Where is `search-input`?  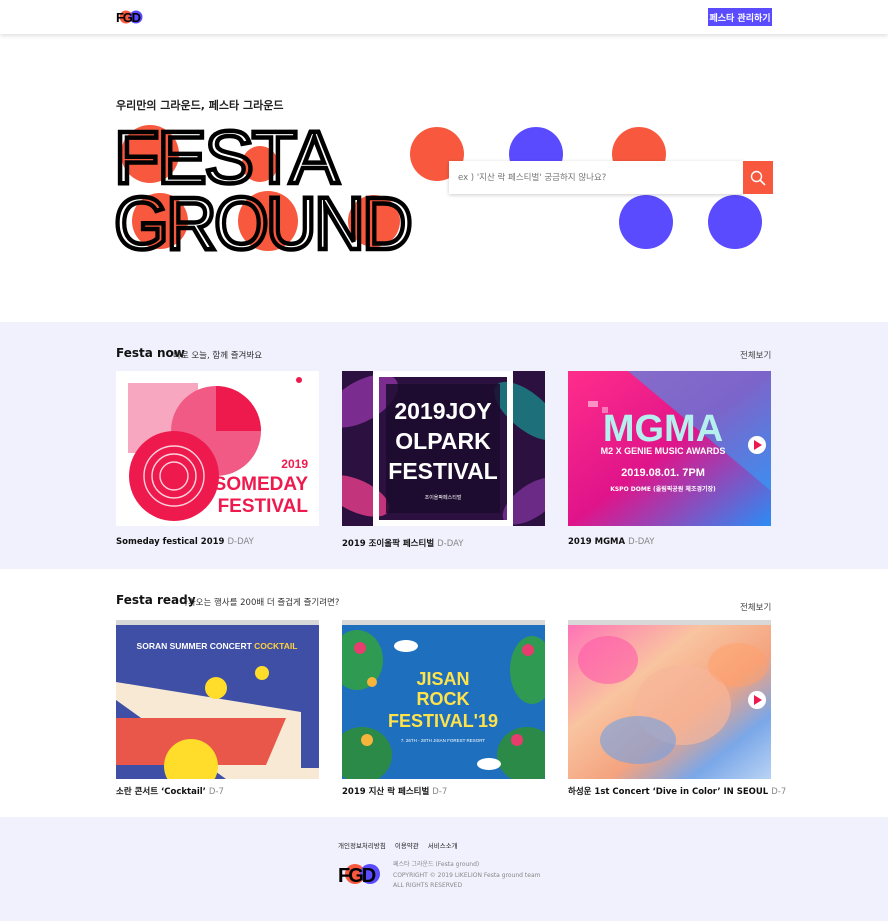
search-input is located at coordinates (596, 177).